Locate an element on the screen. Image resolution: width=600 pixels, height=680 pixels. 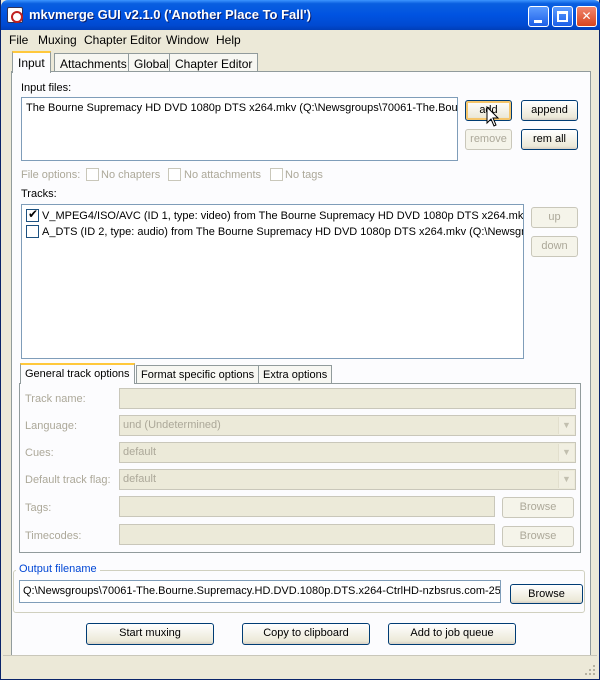
mouse-cursor-icon is located at coordinates (493, 116).